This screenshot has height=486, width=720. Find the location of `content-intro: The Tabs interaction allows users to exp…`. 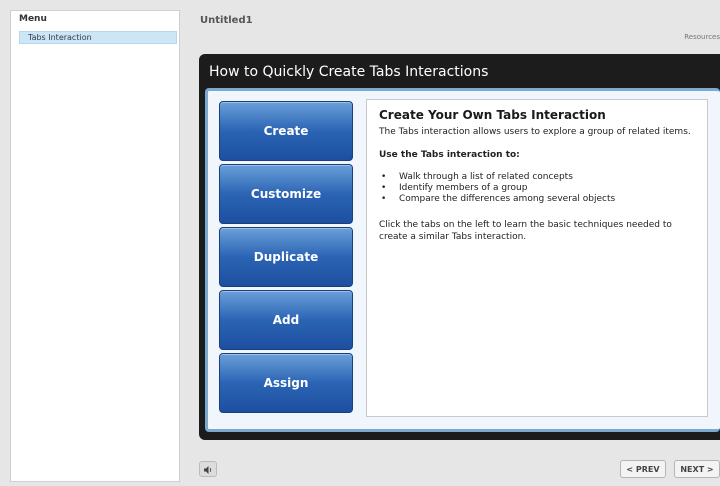

content-intro: The Tabs interaction allows users to exp… is located at coordinates (535, 132).